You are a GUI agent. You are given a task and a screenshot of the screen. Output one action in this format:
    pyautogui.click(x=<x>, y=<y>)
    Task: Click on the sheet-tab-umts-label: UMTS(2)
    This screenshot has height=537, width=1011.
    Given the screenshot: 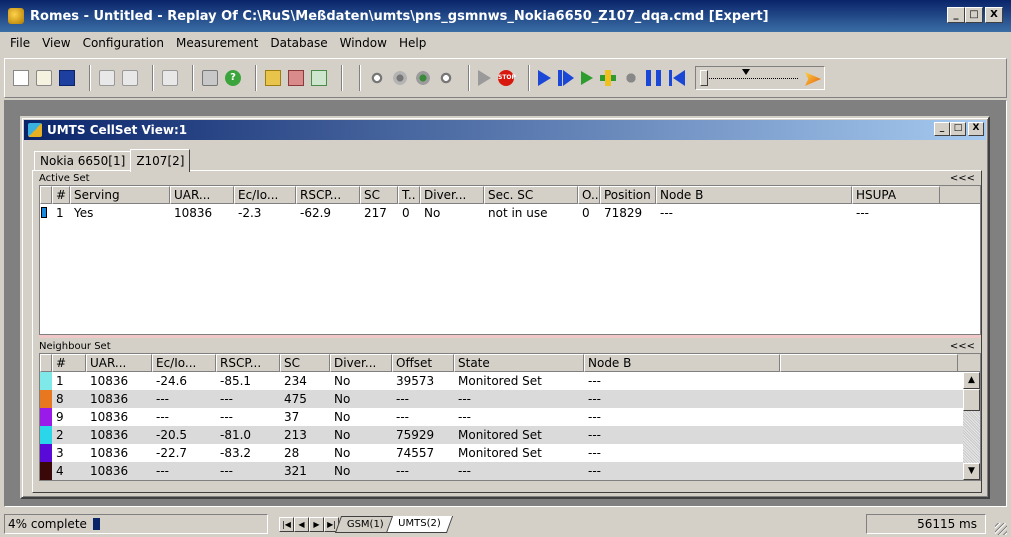 What is the action you would take?
    pyautogui.click(x=419, y=523)
    